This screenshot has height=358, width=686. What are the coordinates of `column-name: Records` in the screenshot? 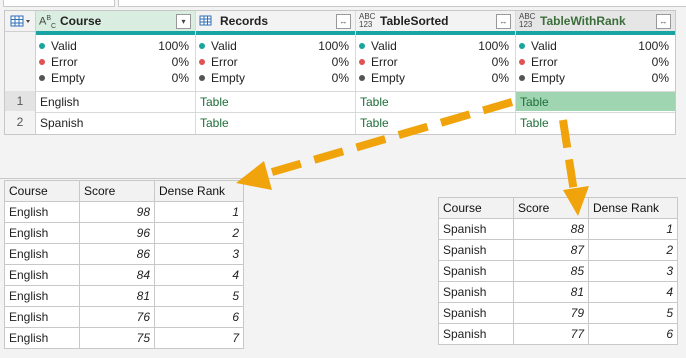 It's located at (244, 21).